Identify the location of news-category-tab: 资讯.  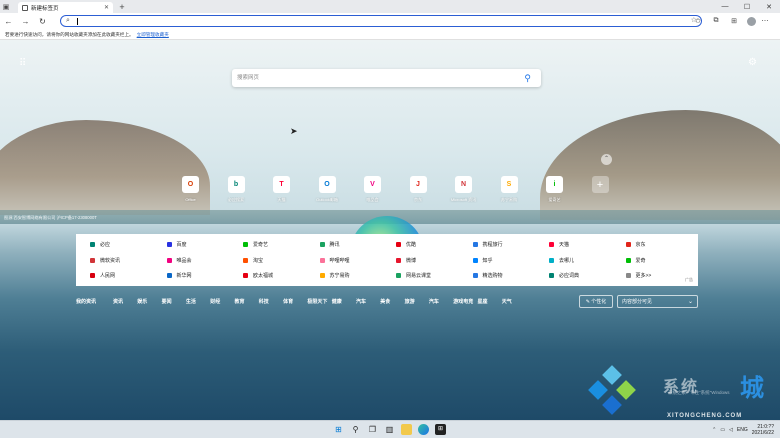
(118, 302).